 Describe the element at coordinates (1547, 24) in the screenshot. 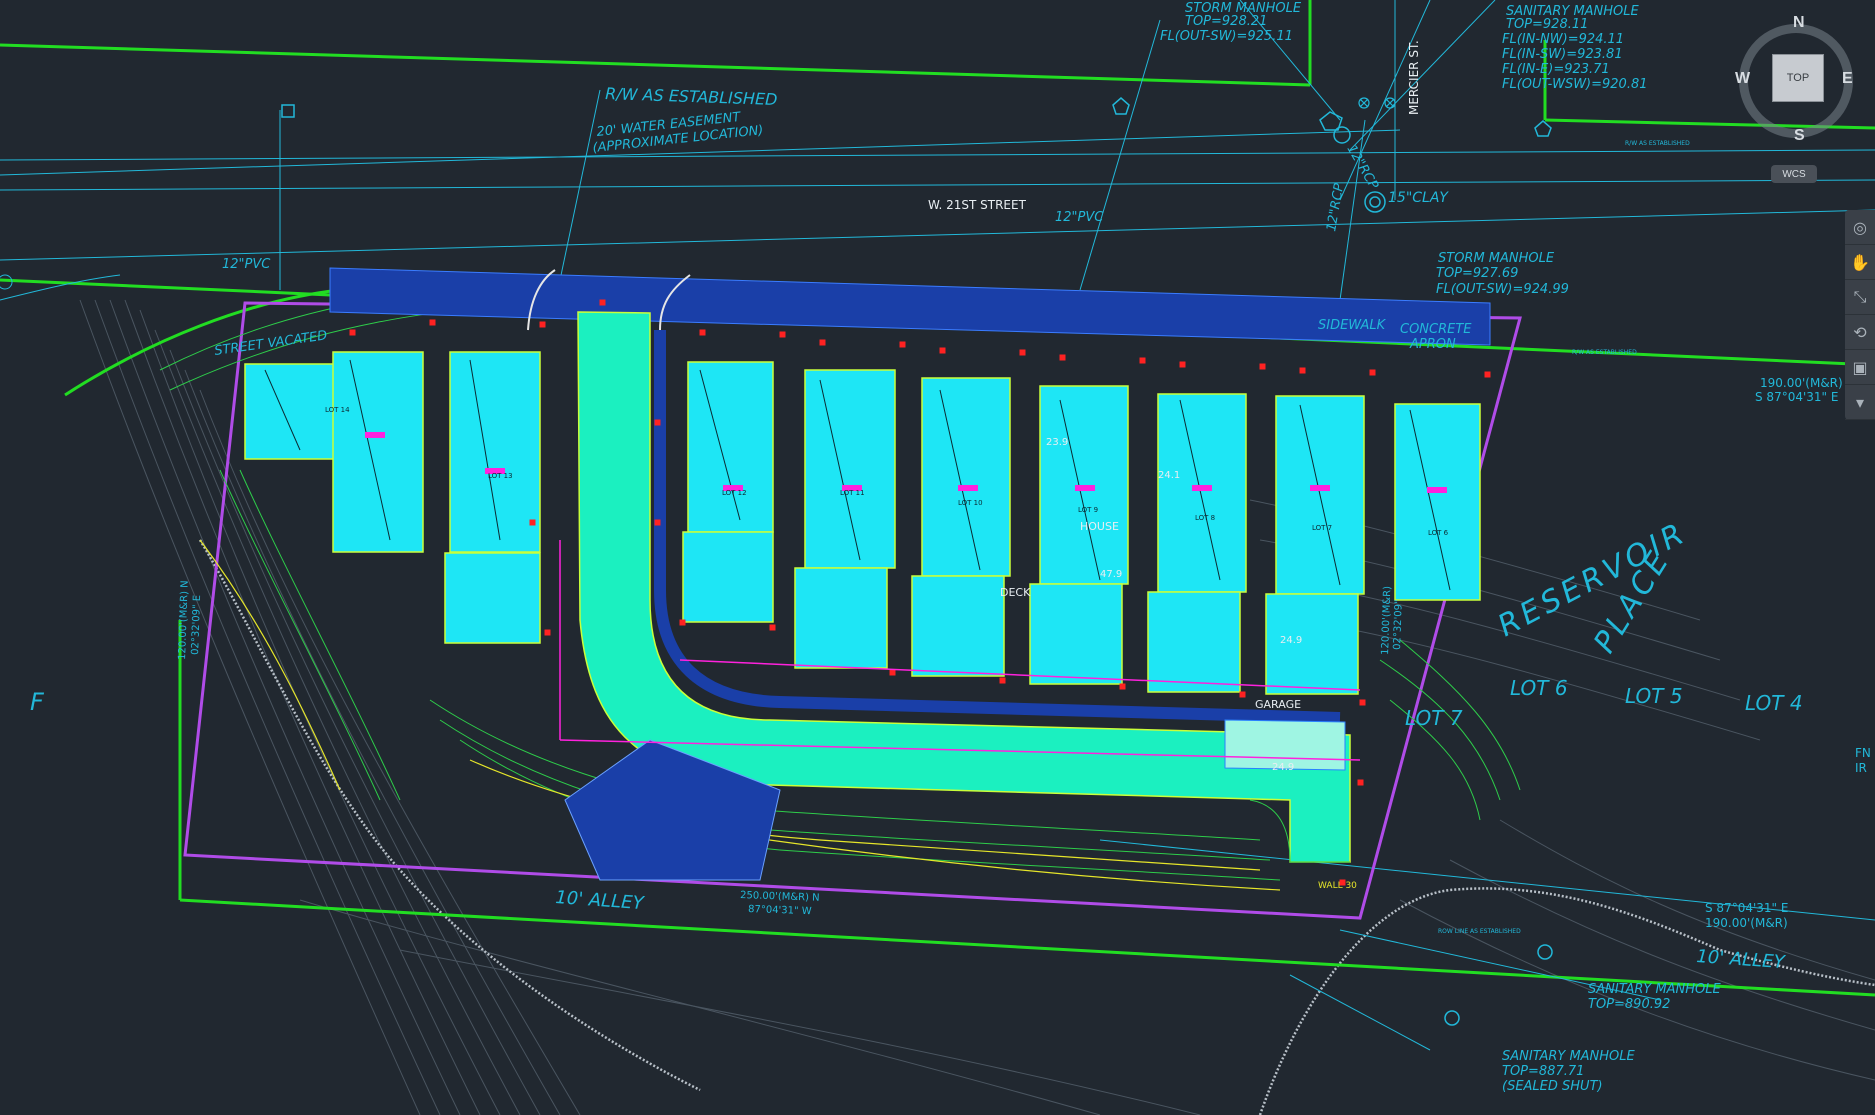

I see `svg-text: TOP=928.11` at that location.